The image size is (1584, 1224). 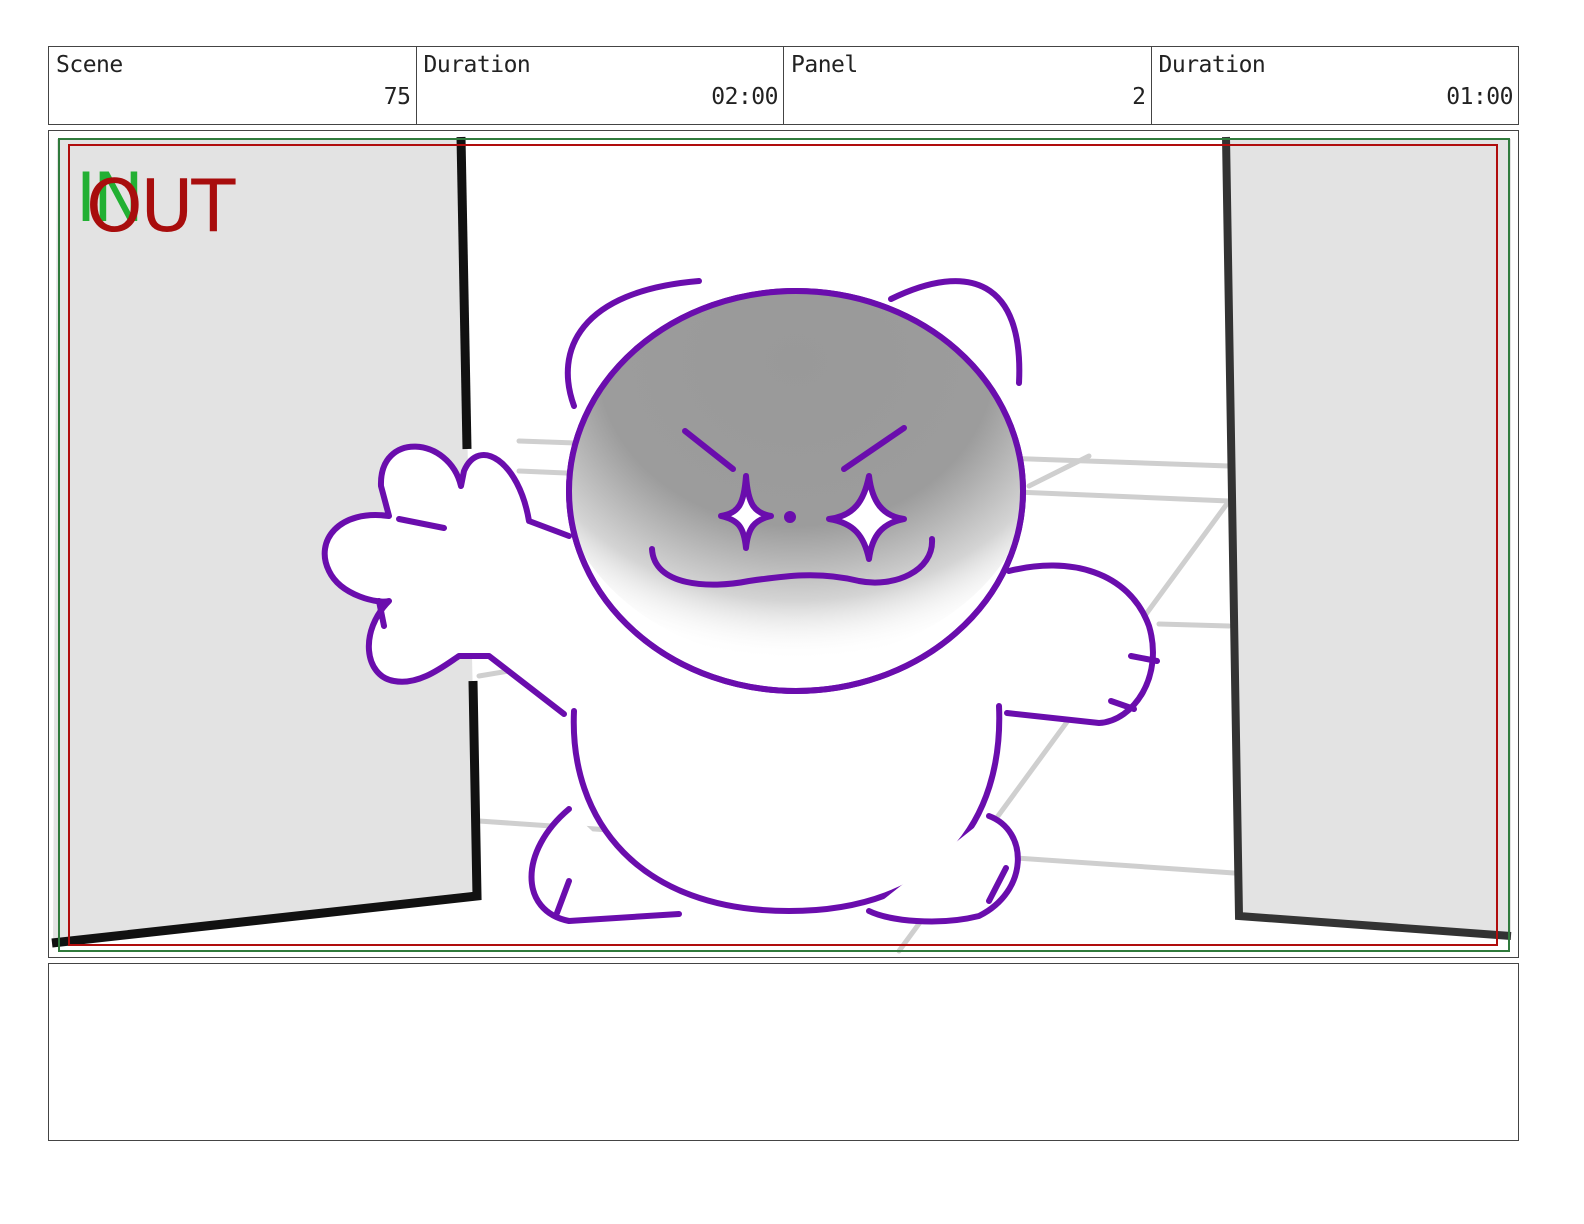 What do you see at coordinates (160, 206) in the screenshot?
I see `out-marker: OUT` at bounding box center [160, 206].